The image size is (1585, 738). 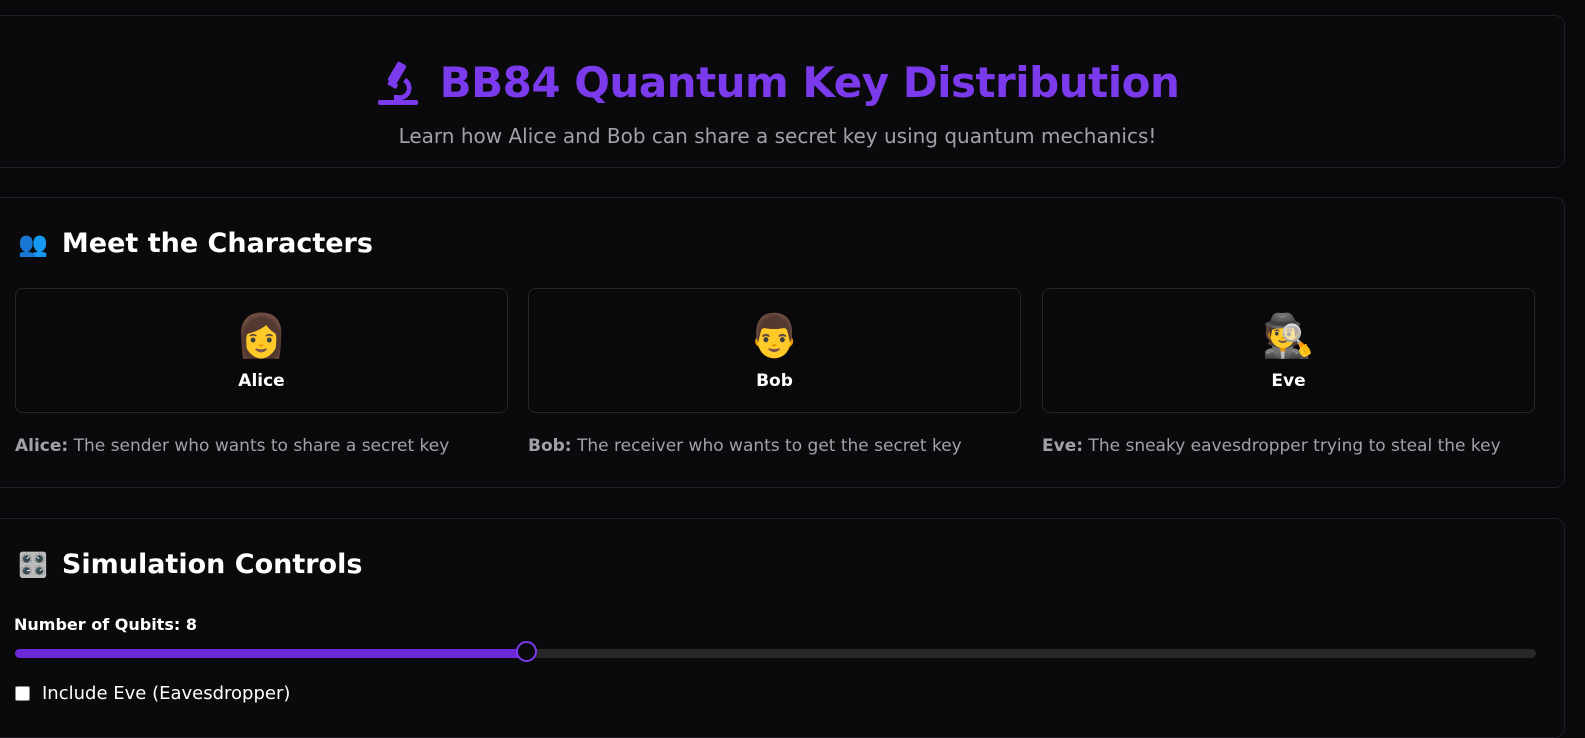 I want to click on eve-desc-name: Eve:, so click(x=1063, y=446).